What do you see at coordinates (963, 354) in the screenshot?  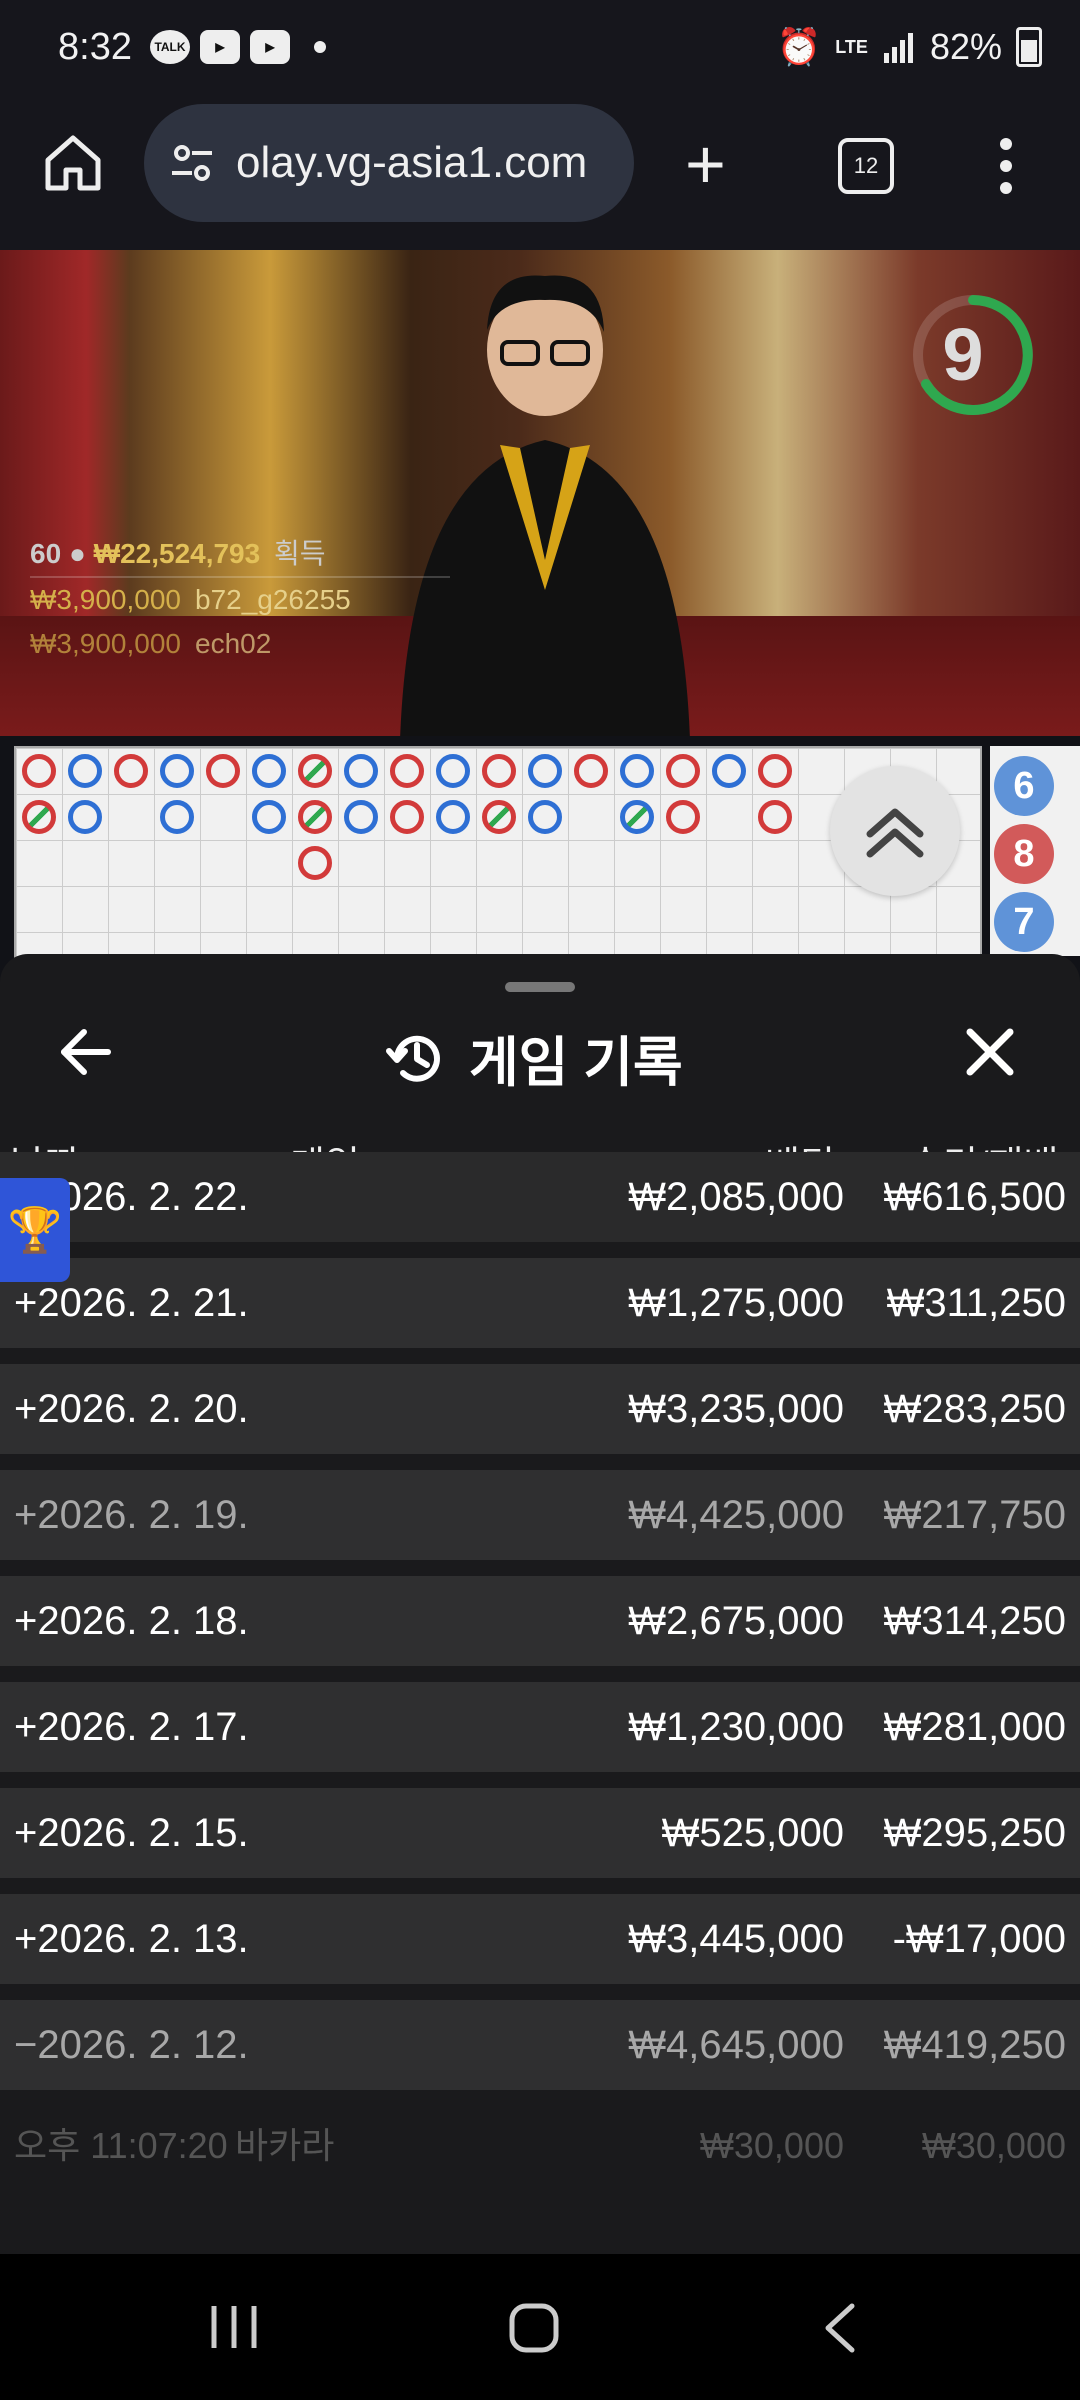 I see `countdown-number: 9` at bounding box center [963, 354].